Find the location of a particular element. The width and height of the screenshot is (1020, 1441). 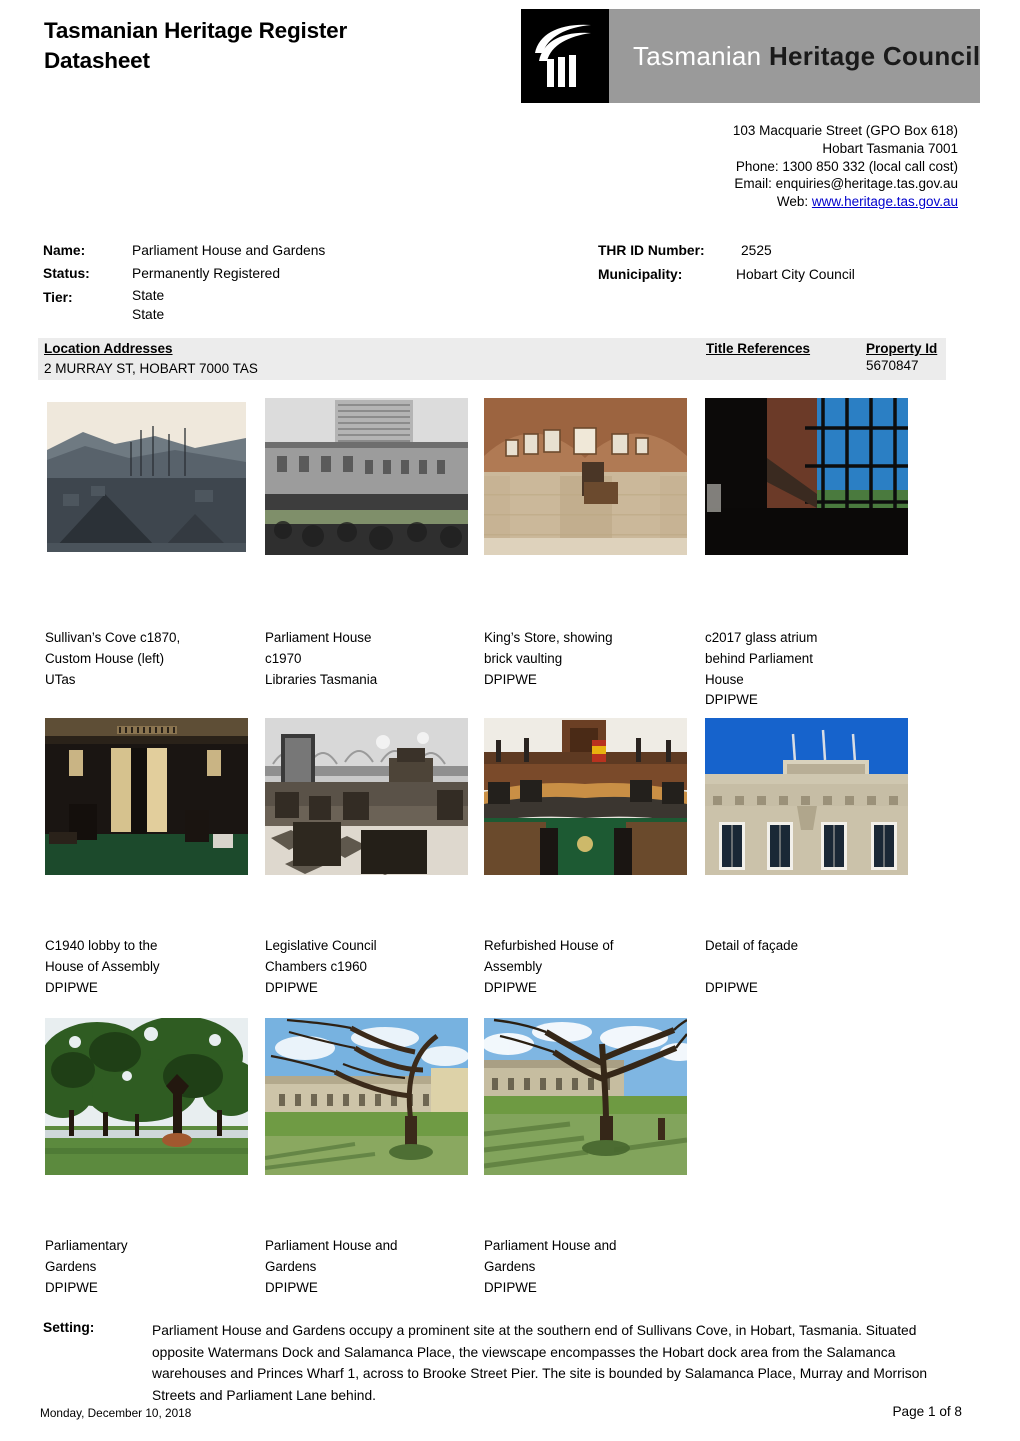

logo-word-heritage-council: Heritage Council is located at coordinates (874, 55).